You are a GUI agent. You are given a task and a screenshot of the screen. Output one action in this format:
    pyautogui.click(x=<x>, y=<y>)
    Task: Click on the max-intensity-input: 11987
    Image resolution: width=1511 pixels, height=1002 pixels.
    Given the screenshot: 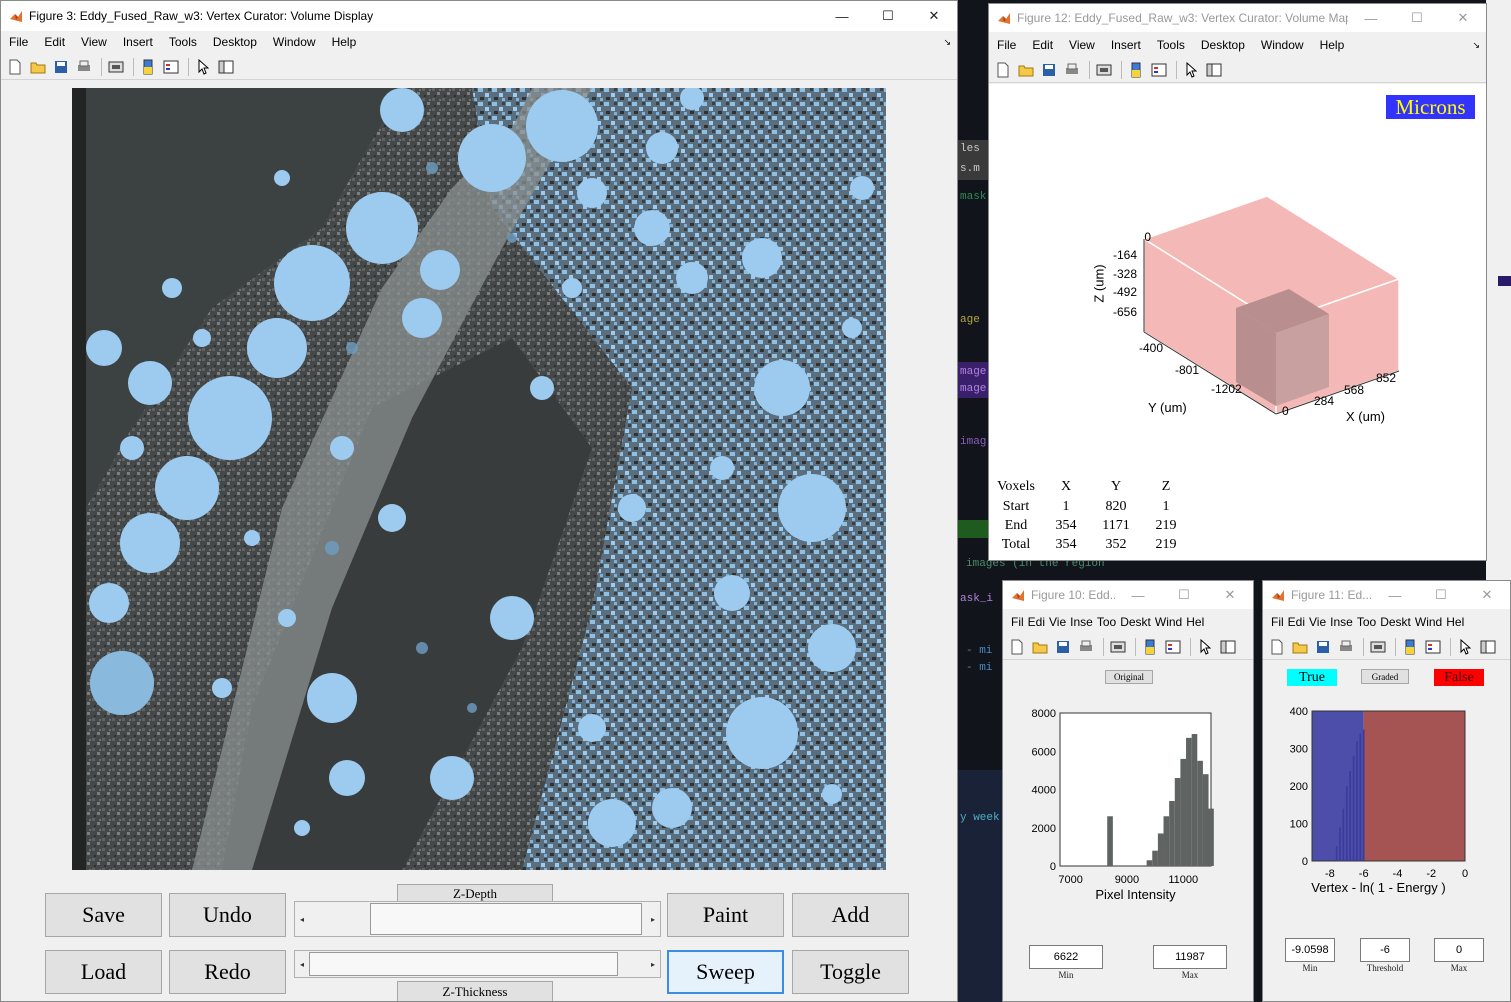 What is the action you would take?
    pyautogui.click(x=1190, y=957)
    